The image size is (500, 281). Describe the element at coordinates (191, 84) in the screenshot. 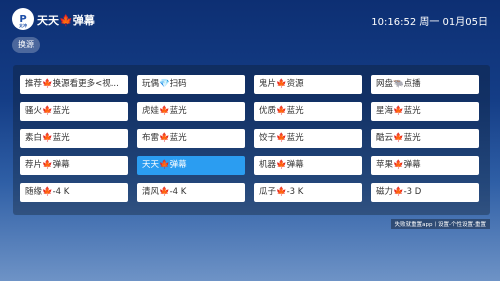

I see `source-item: 玩偶💎扫码` at that location.